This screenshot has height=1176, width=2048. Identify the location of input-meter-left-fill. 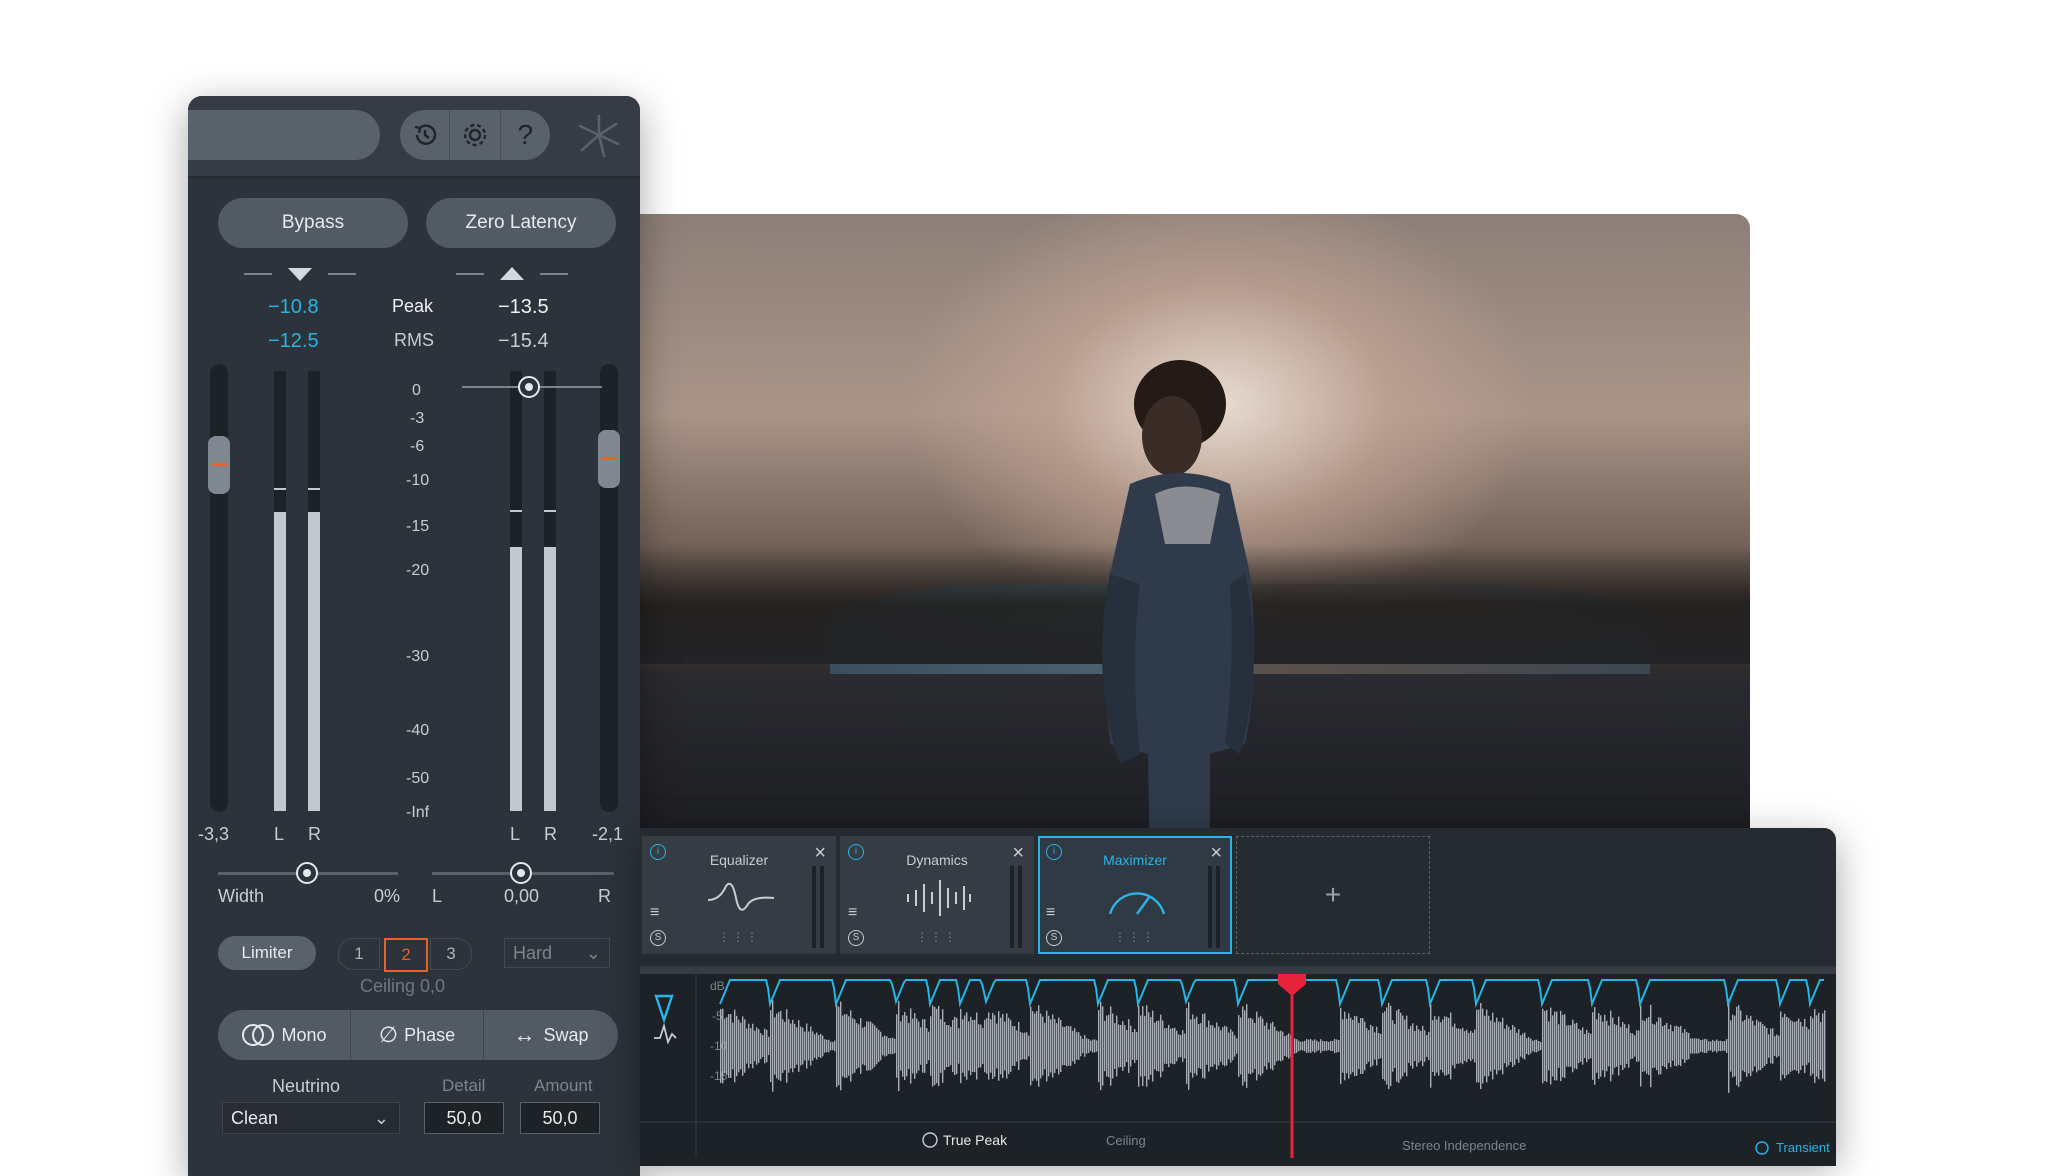
(280, 661).